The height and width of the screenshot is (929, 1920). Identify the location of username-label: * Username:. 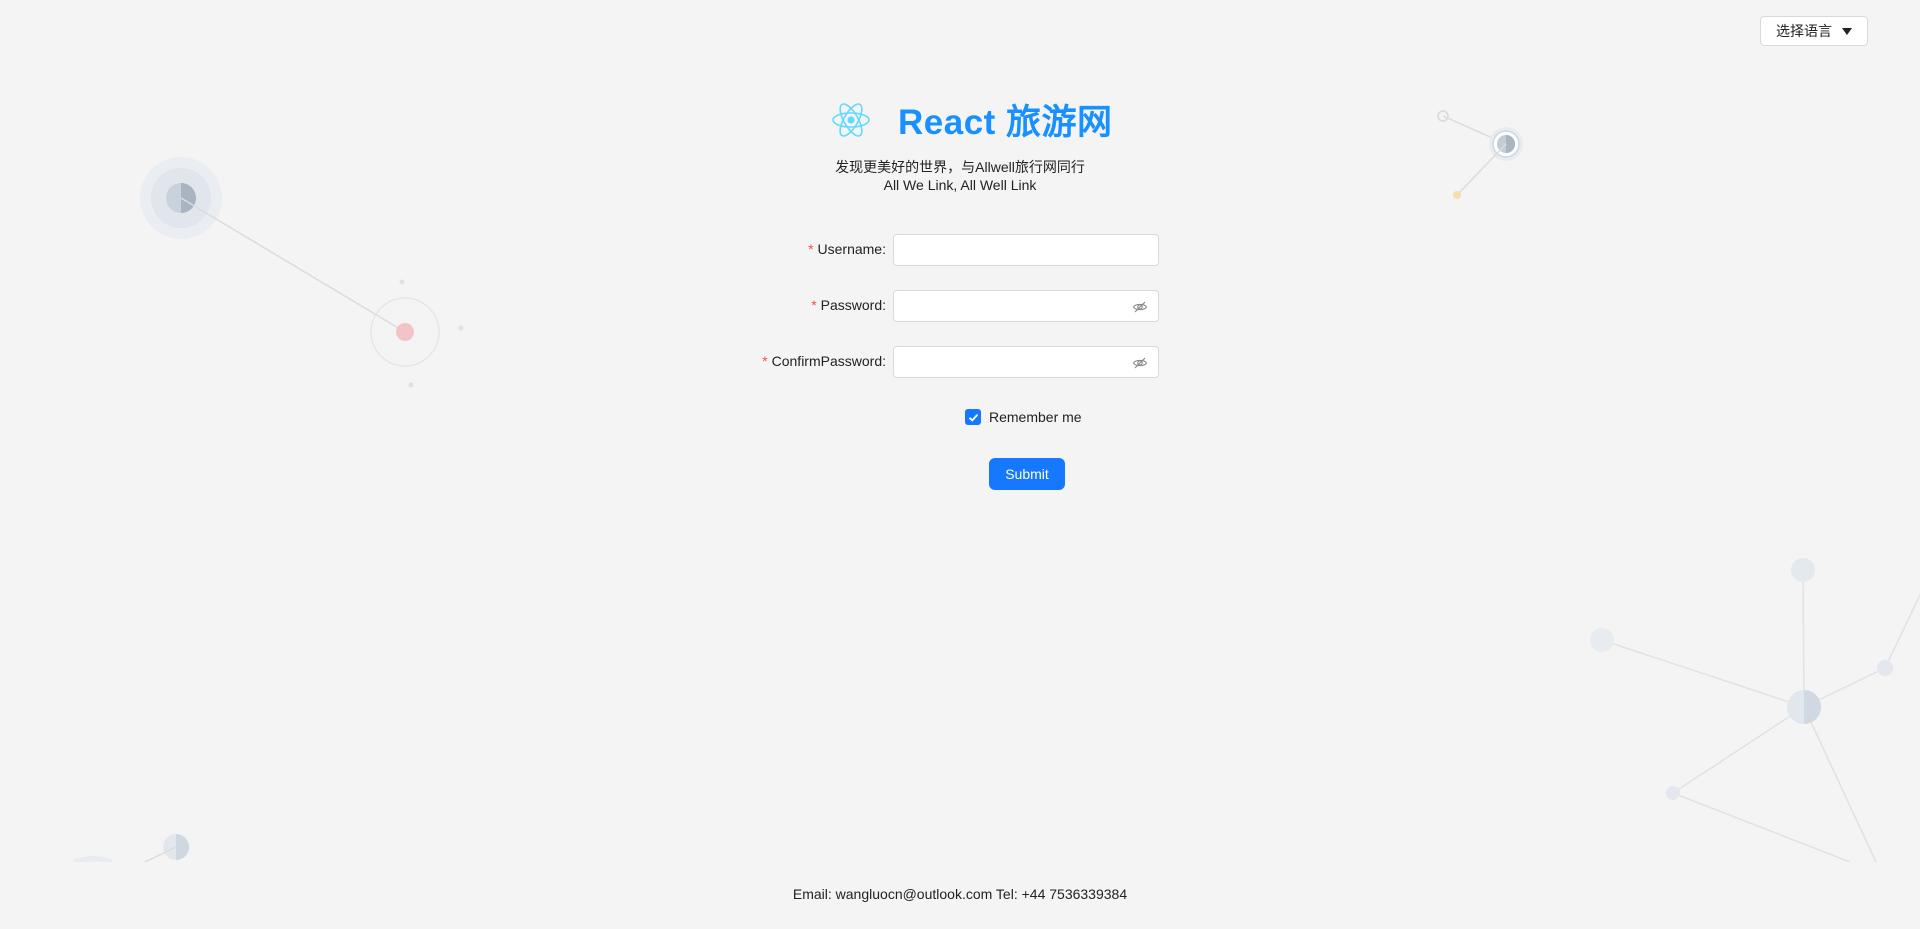
(847, 249).